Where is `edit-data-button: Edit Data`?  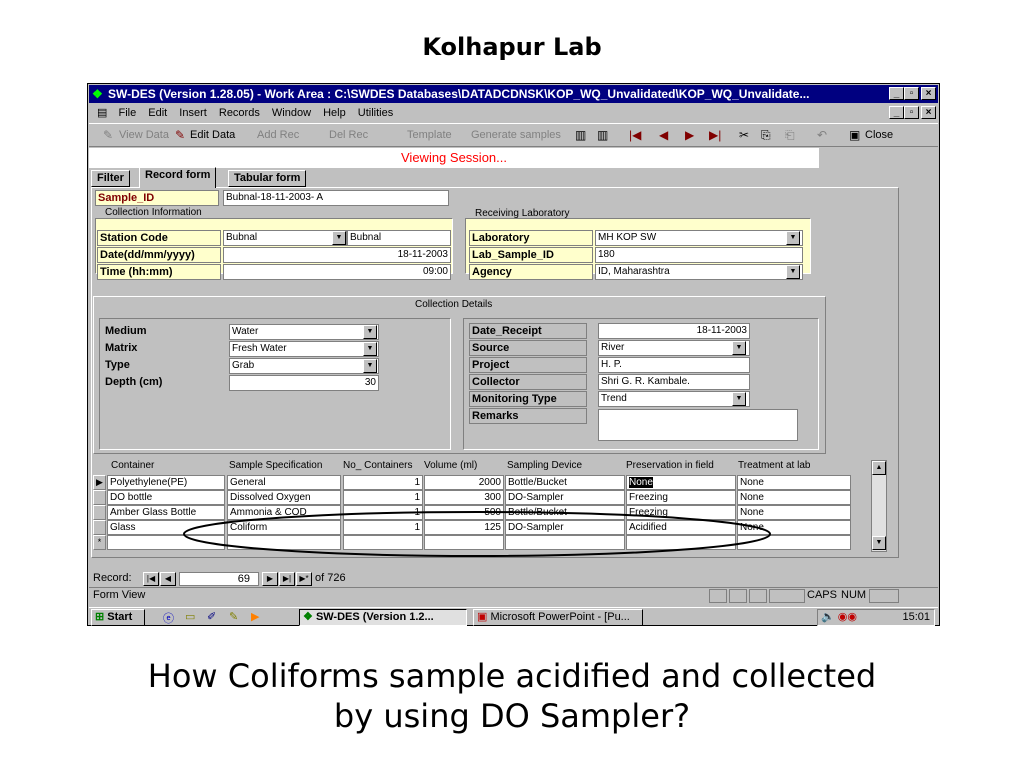
edit-data-button: Edit Data is located at coordinates (212, 135).